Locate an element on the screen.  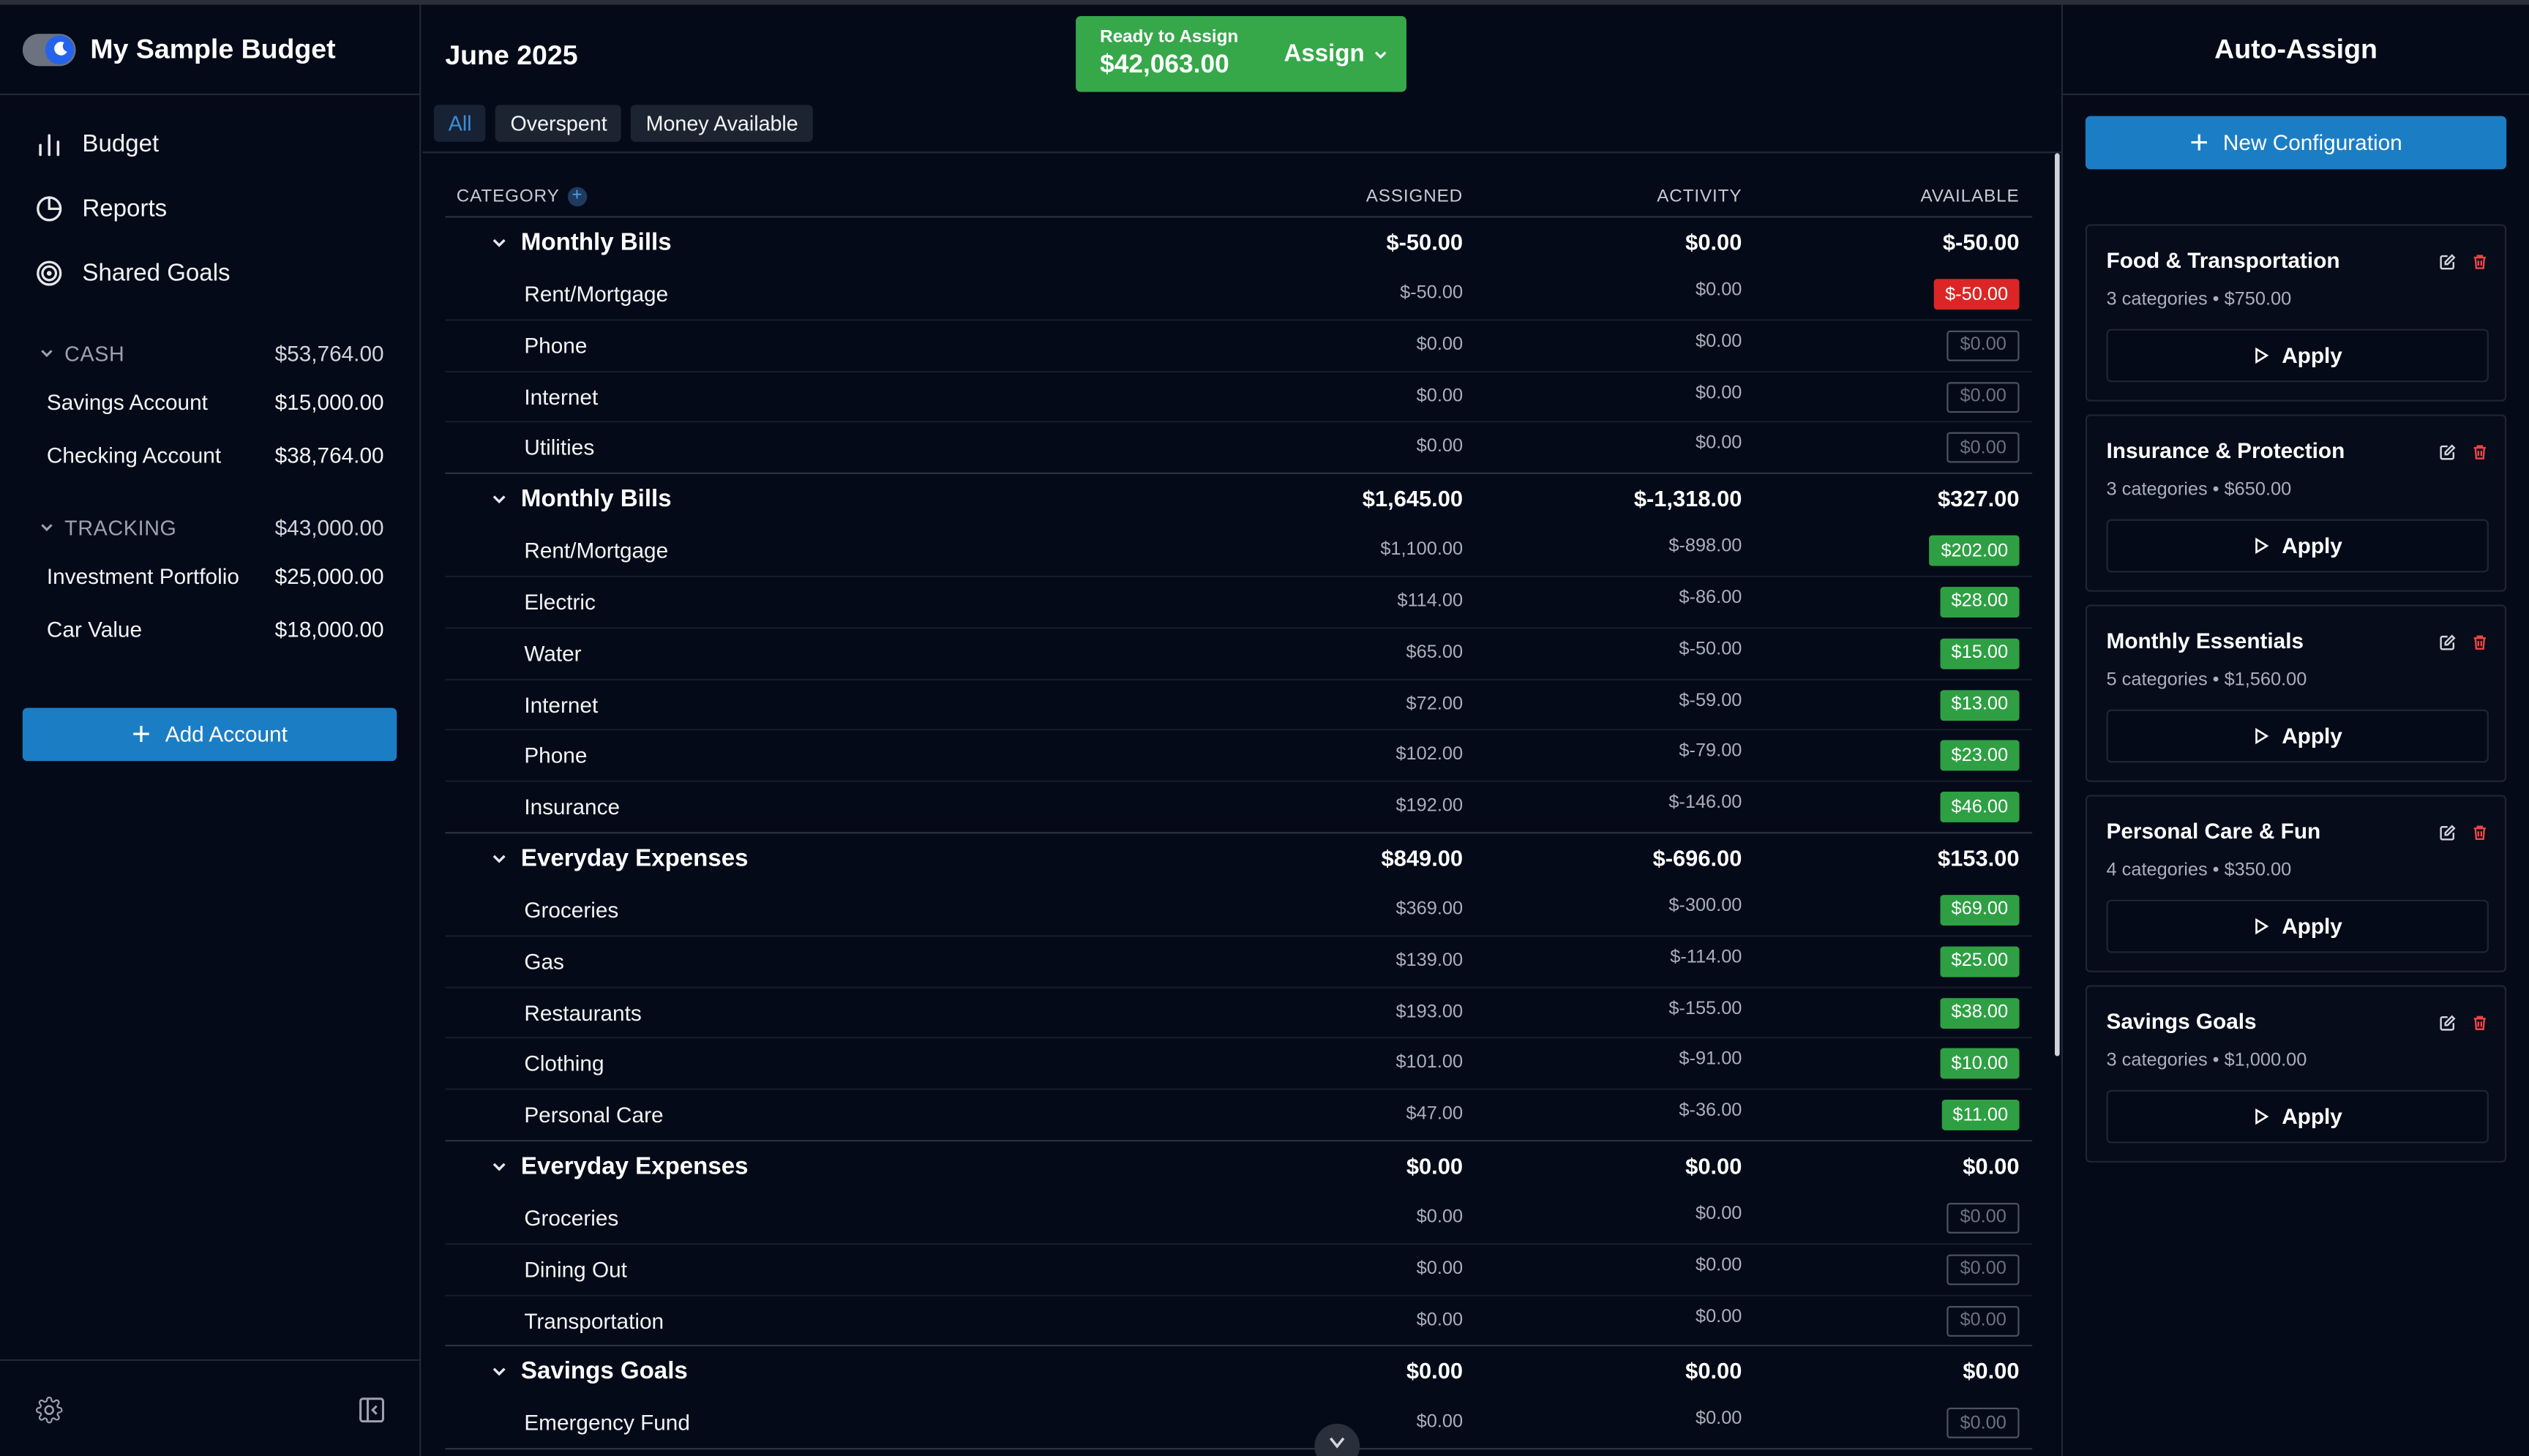
category-row: Utilities $0.00 $0.00 $0.00 is located at coordinates (1239, 449).